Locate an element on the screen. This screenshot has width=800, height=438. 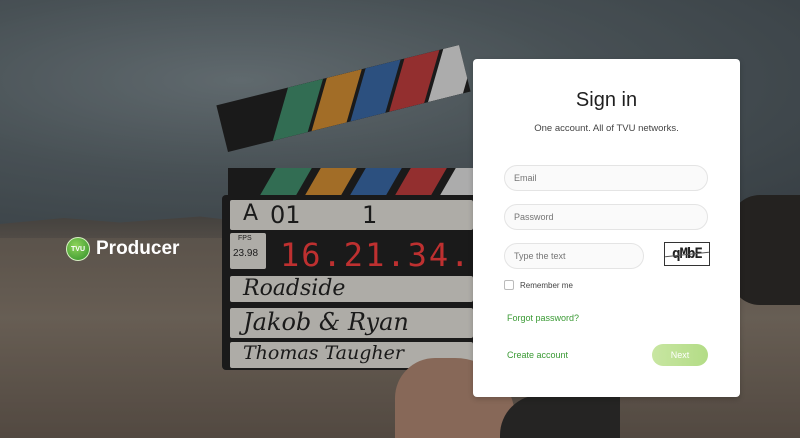
remember-label: Remember me is located at coordinates (546, 285).